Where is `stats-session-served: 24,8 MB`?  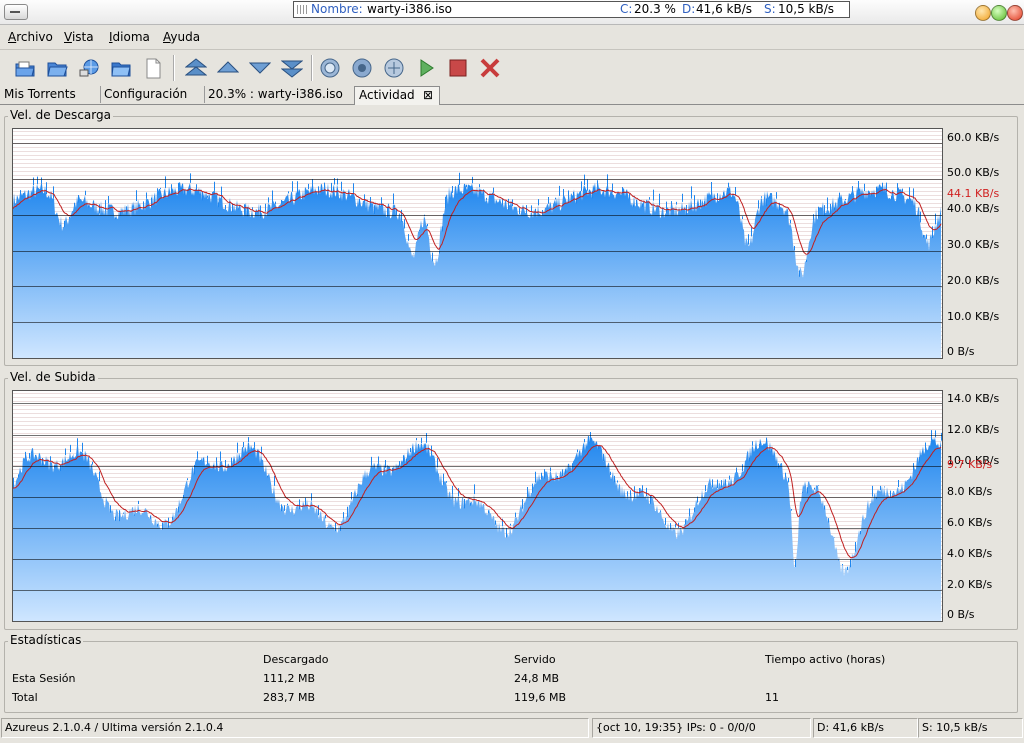
stats-session-served: 24,8 MB is located at coordinates (537, 678).